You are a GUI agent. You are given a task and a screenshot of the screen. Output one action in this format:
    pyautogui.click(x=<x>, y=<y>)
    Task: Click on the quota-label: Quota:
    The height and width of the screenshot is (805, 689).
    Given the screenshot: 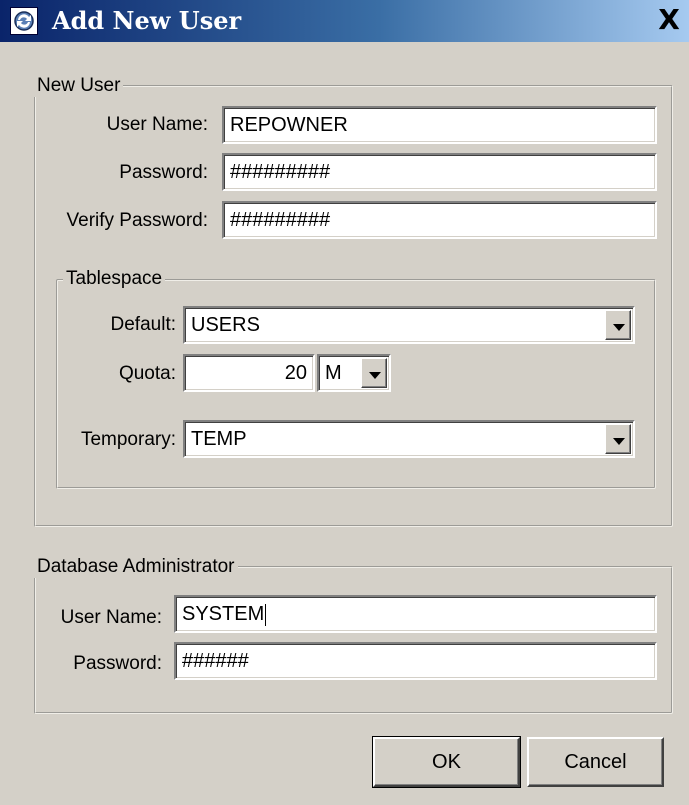 What is the action you would take?
    pyautogui.click(x=147, y=373)
    